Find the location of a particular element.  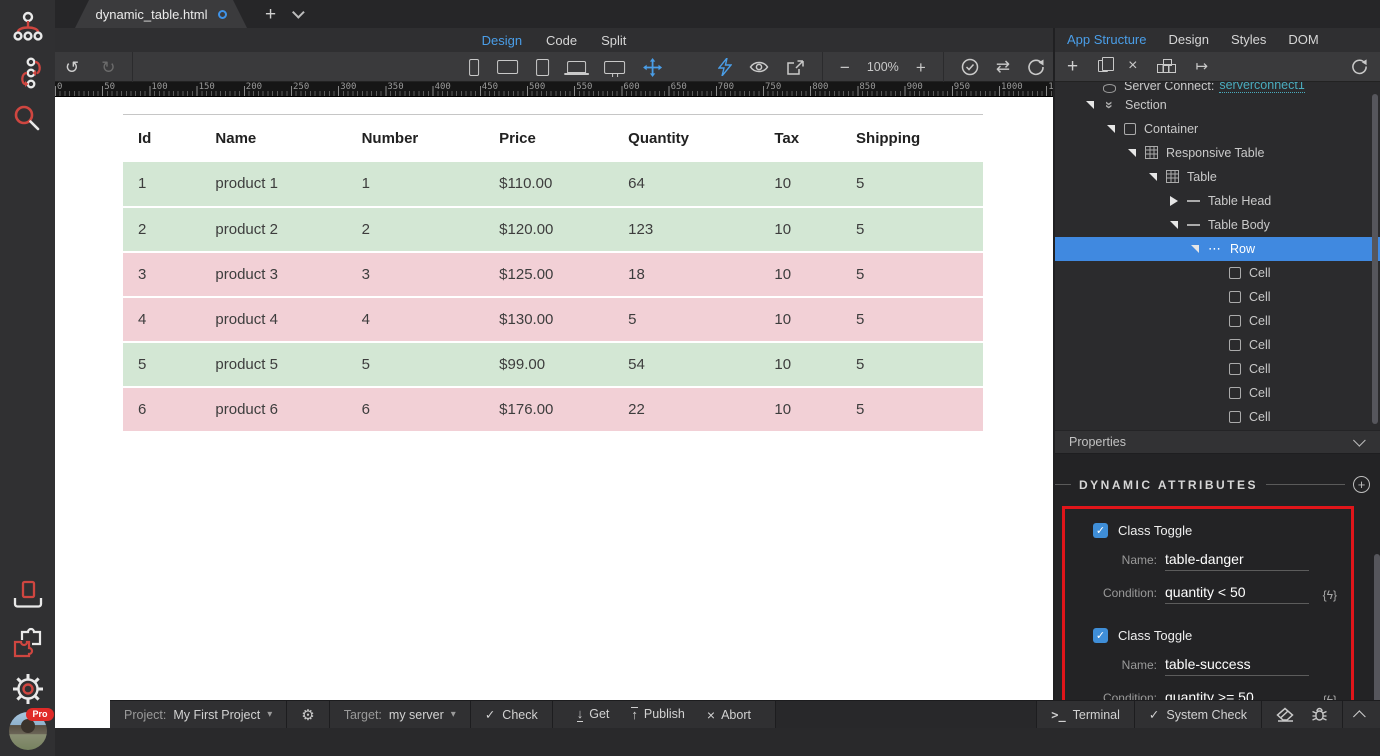

table-cell: product 4 is located at coordinates (273, 319).